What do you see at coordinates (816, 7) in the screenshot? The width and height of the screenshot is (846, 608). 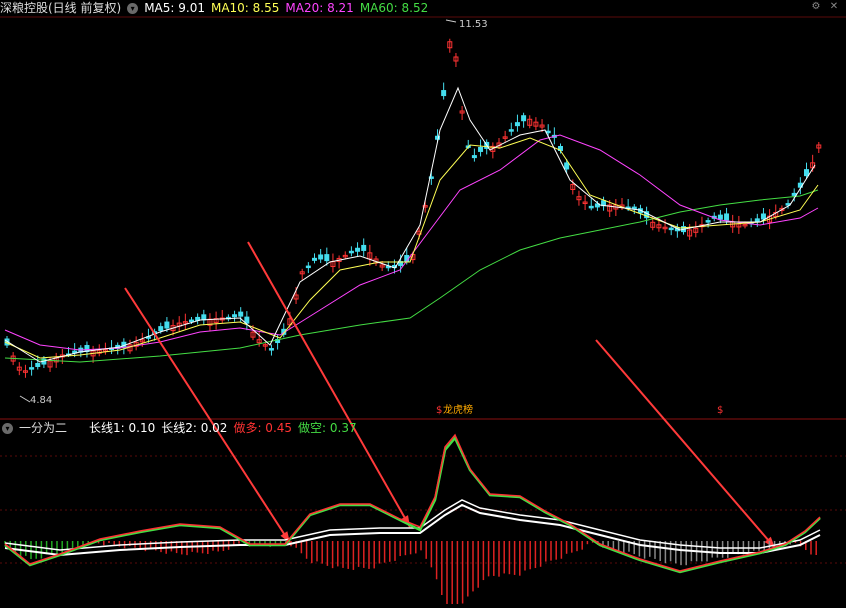 I see `gear-icon: ⚙` at bounding box center [816, 7].